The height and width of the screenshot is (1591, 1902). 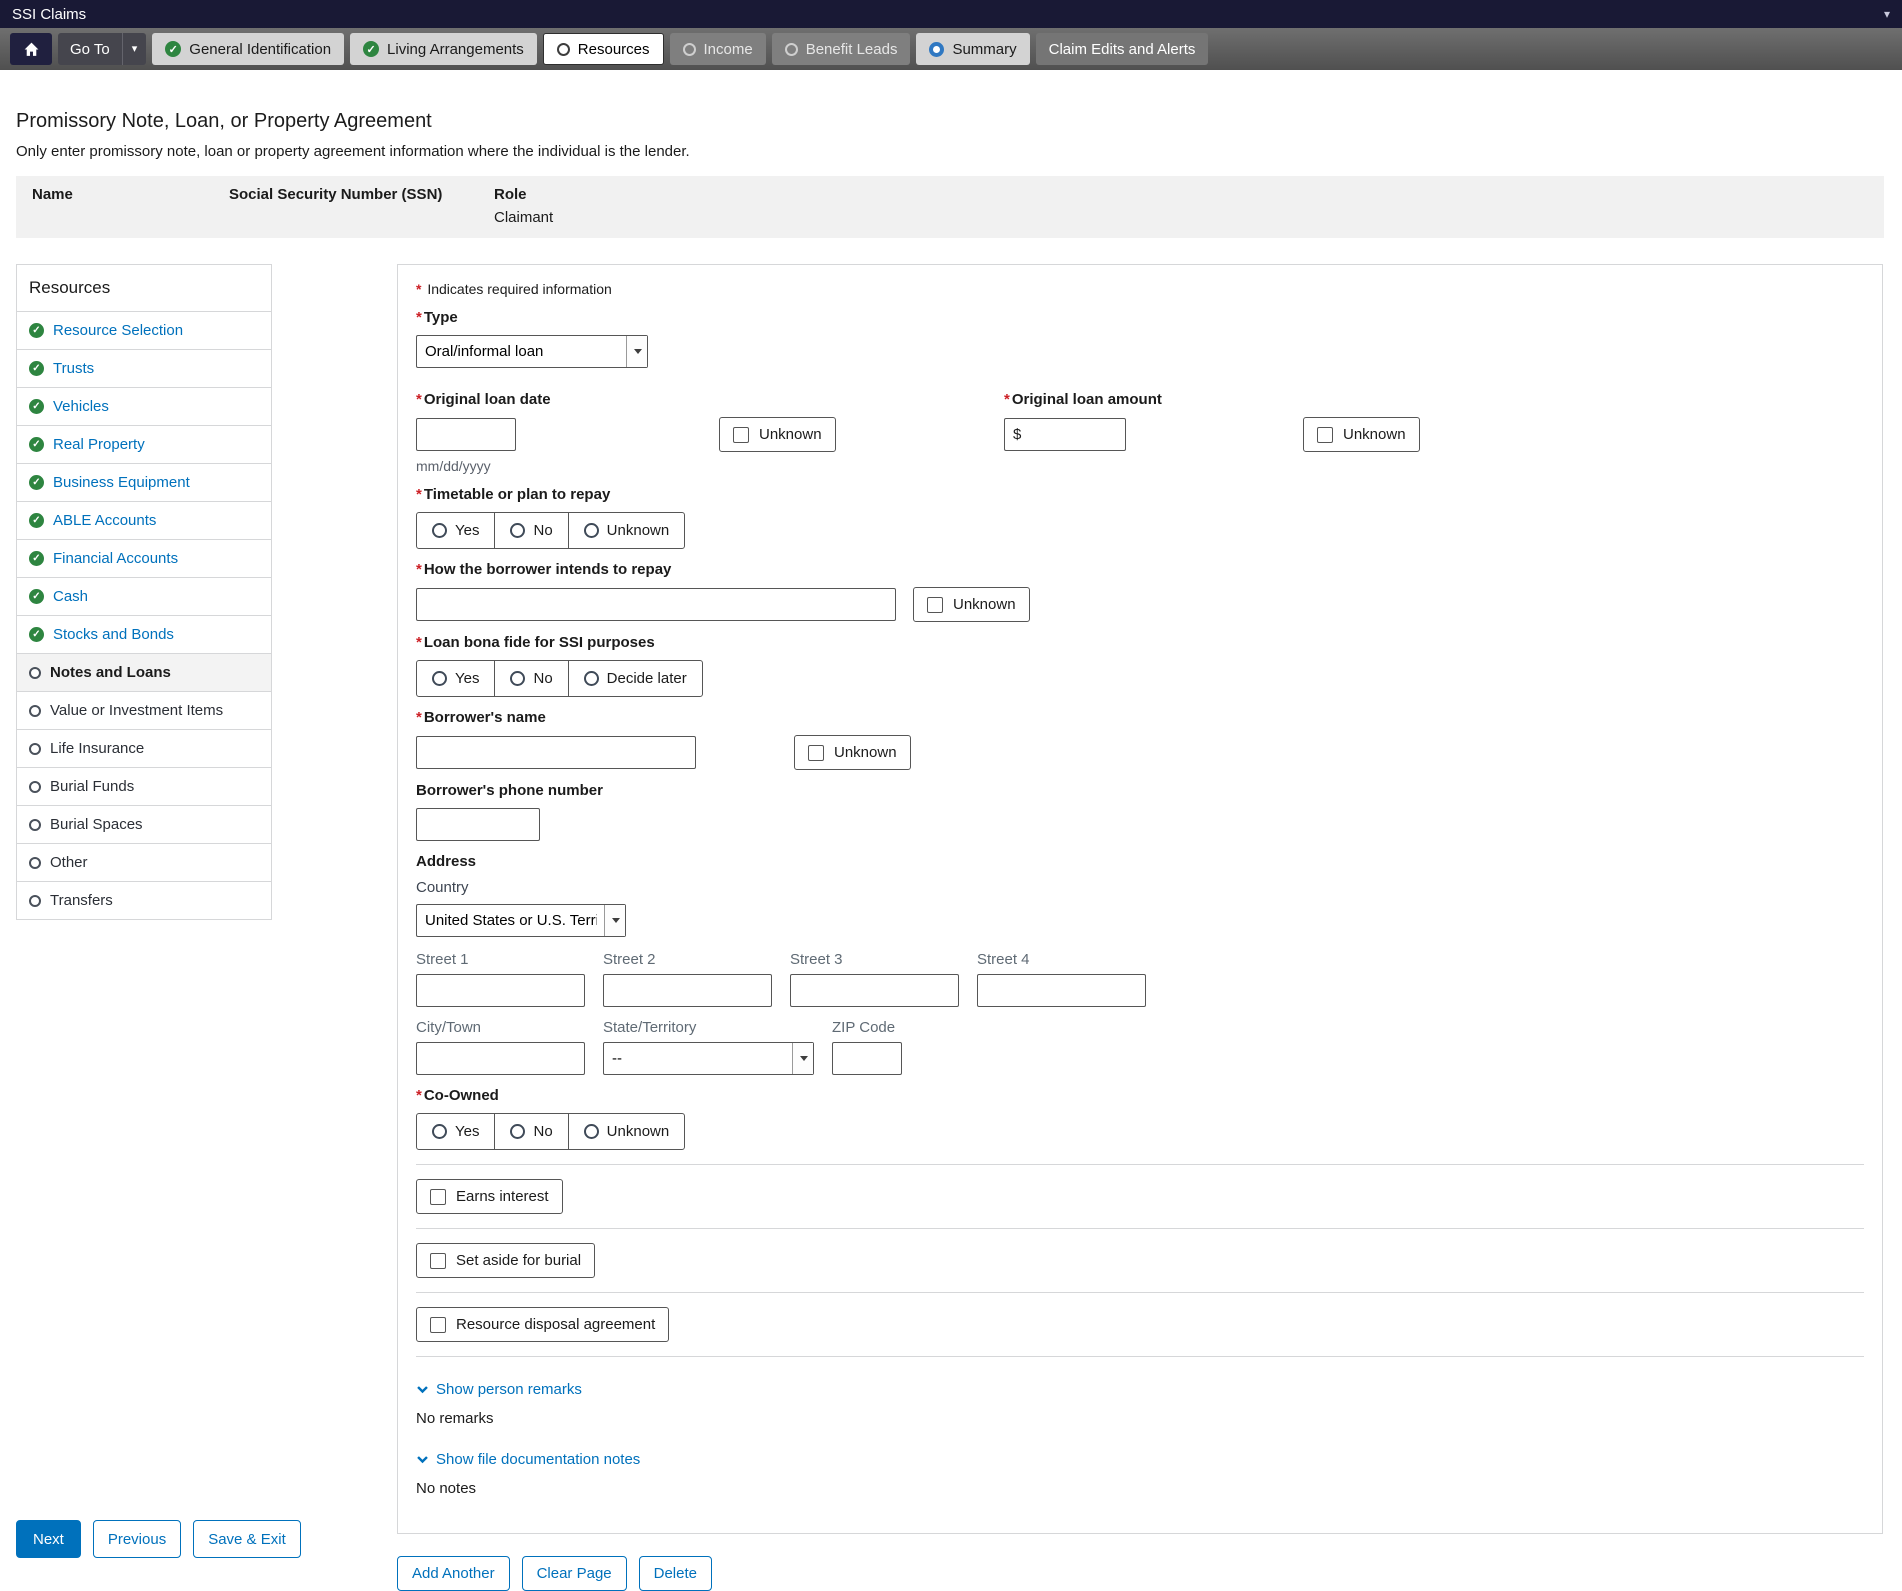 What do you see at coordinates (1061, 990) in the screenshot?
I see `street4-input` at bounding box center [1061, 990].